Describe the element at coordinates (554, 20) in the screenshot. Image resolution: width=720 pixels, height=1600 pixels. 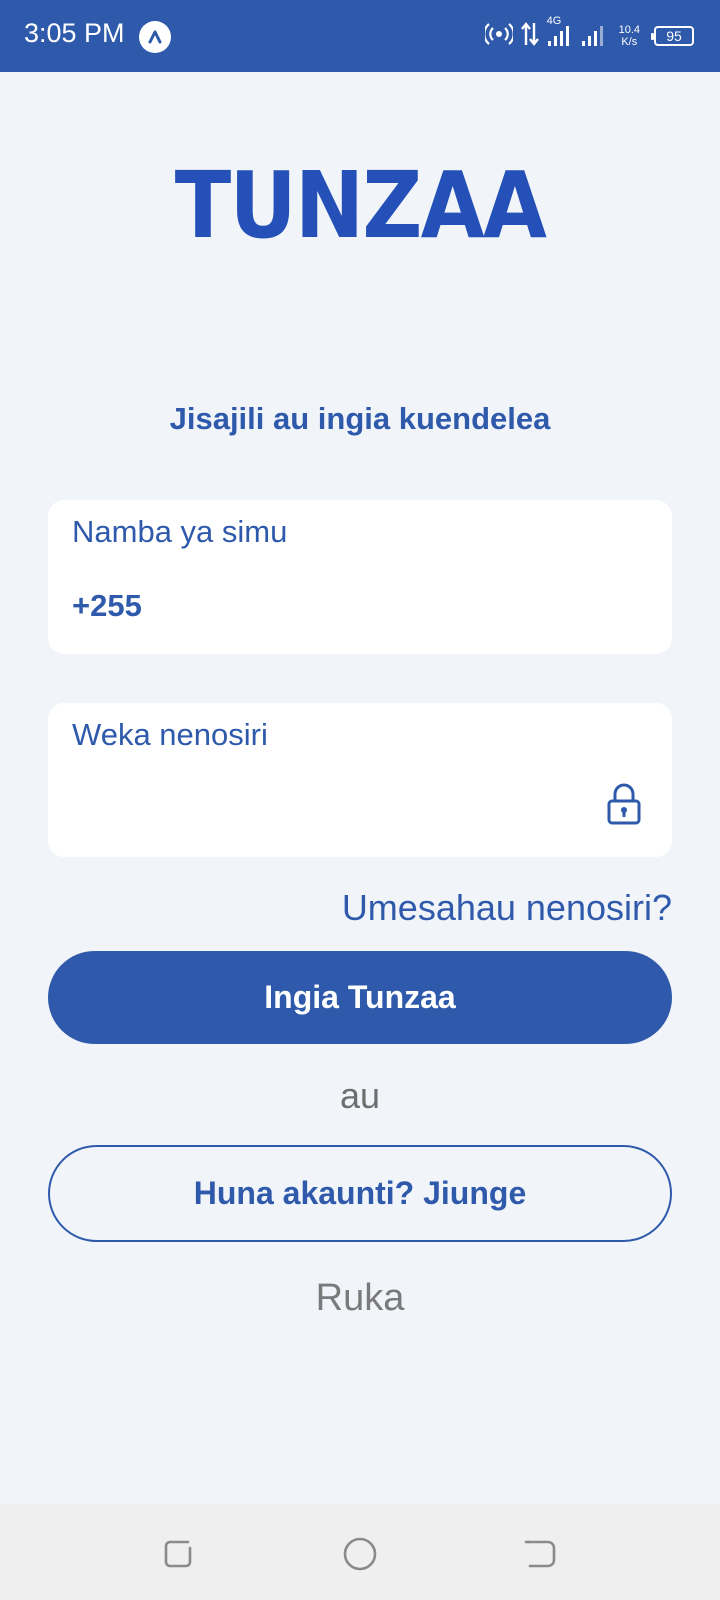
I see `network-type-label: 4G` at that location.